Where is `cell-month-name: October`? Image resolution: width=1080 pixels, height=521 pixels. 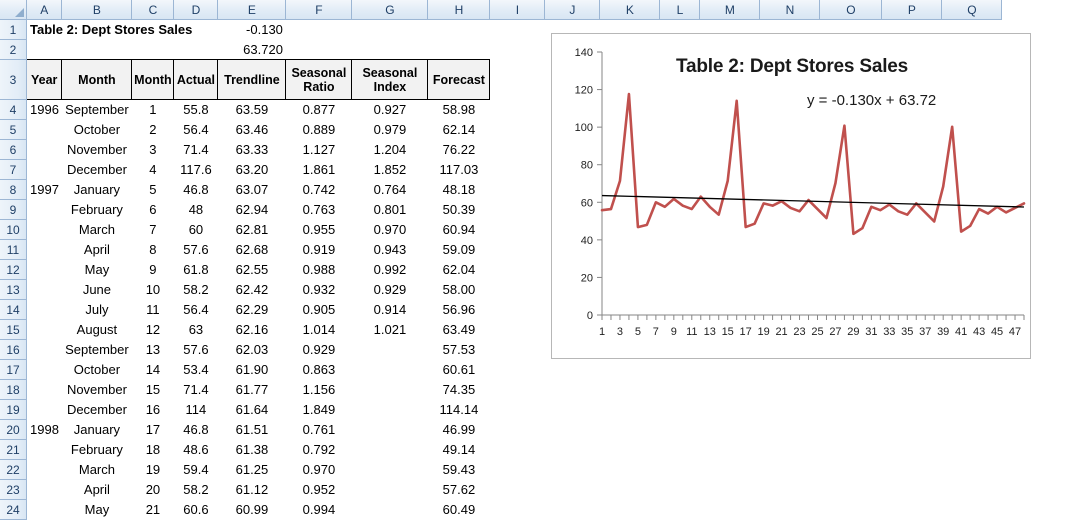
cell-month-name: October is located at coordinates (97, 370).